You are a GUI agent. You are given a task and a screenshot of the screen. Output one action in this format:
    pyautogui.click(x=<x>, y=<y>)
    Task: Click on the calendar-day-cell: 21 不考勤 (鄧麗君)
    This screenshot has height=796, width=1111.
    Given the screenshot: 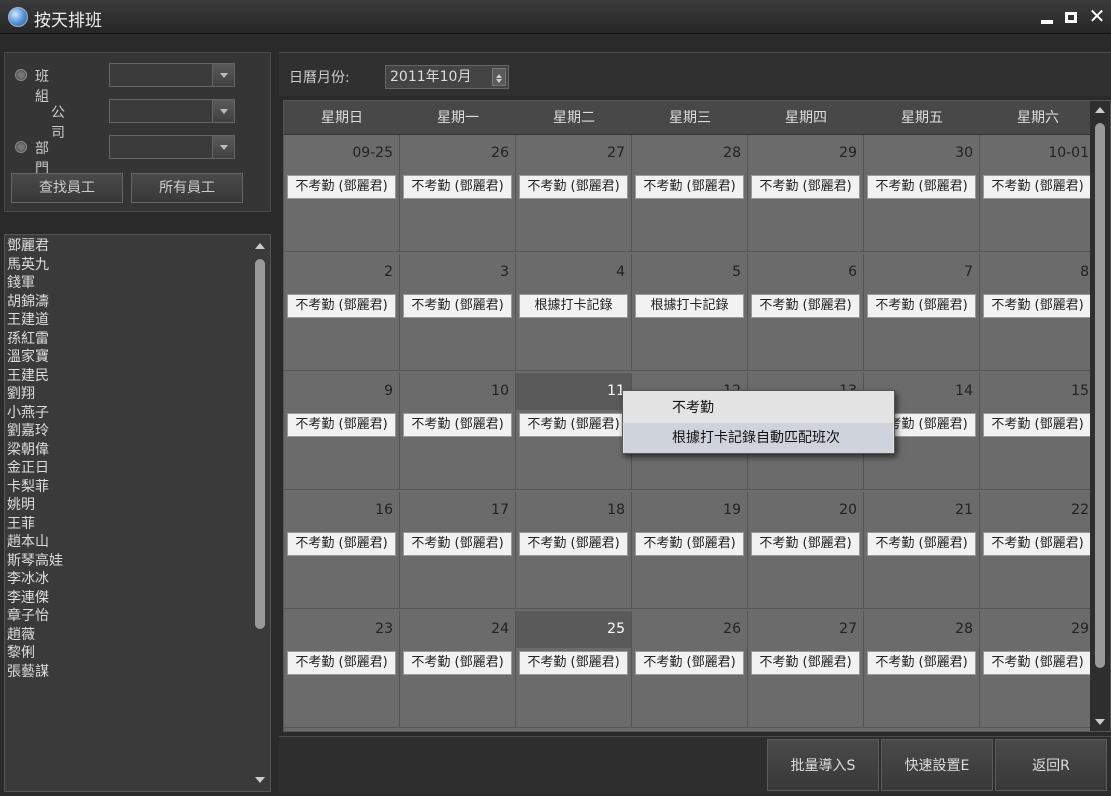 What is the action you would take?
    pyautogui.click(x=922, y=550)
    